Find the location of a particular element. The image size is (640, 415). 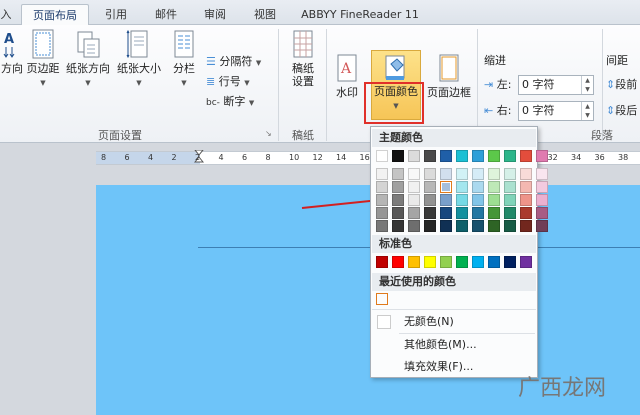

text-direction-button: A 方向 is located at coordinates (12, 52).